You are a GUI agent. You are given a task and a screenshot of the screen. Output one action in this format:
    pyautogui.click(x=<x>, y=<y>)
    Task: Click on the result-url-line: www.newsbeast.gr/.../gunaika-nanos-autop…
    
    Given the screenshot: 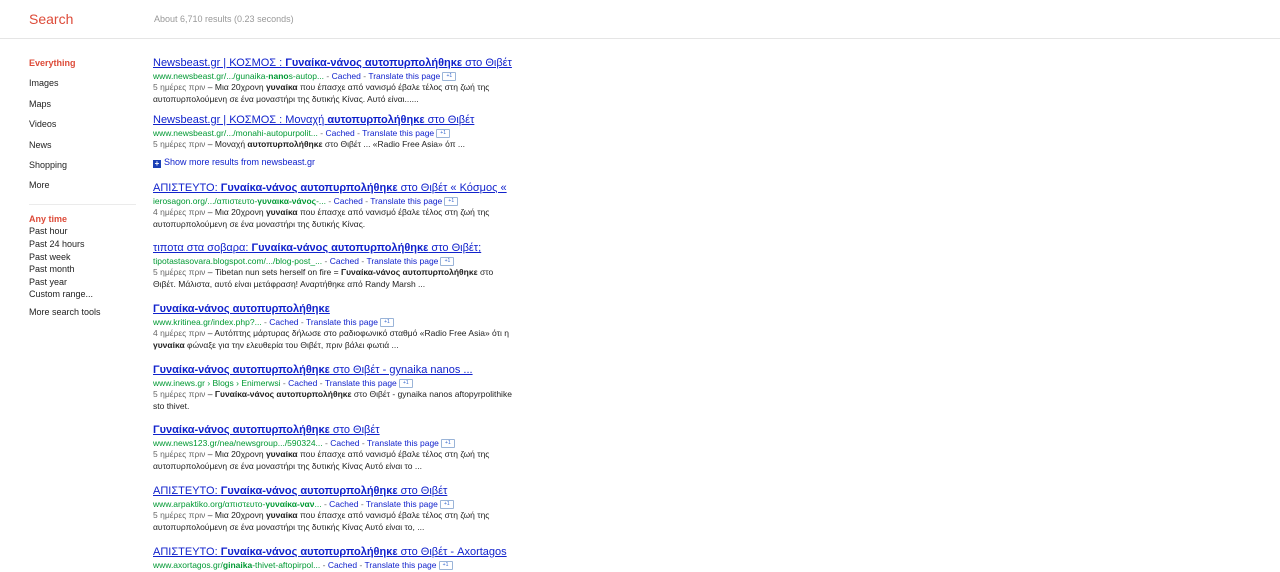 What is the action you would take?
    pyautogui.click(x=333, y=76)
    